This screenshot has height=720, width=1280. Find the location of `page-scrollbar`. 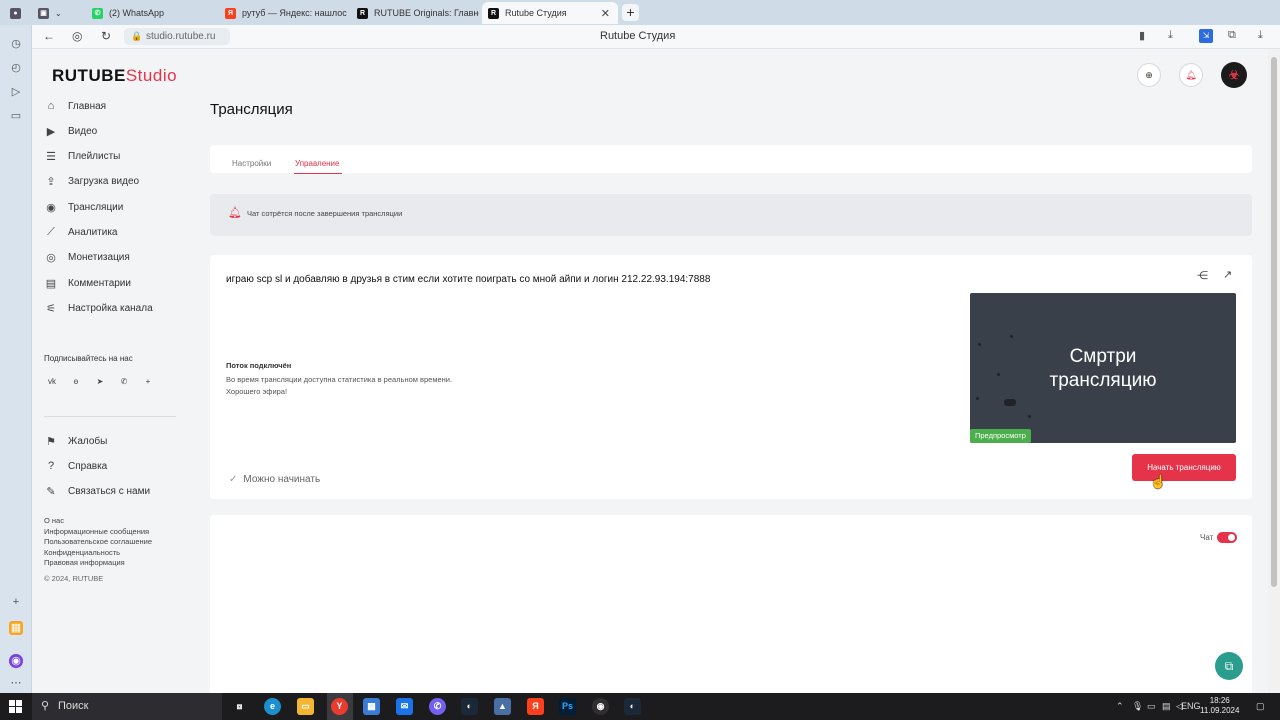

page-scrollbar is located at coordinates (1274, 371).